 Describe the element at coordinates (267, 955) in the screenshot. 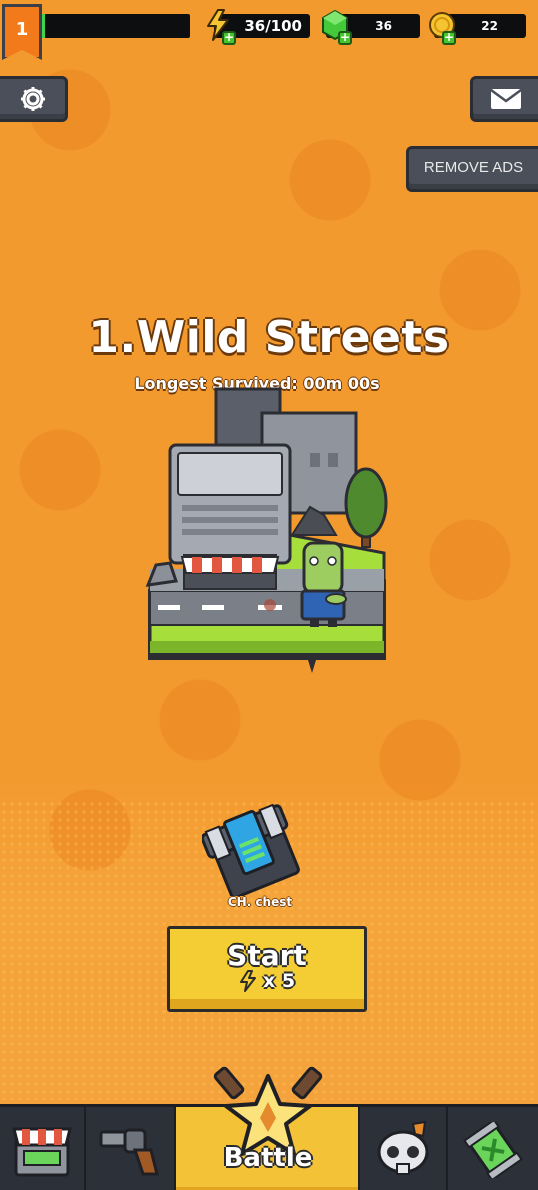

I see `start-label: Start` at that location.